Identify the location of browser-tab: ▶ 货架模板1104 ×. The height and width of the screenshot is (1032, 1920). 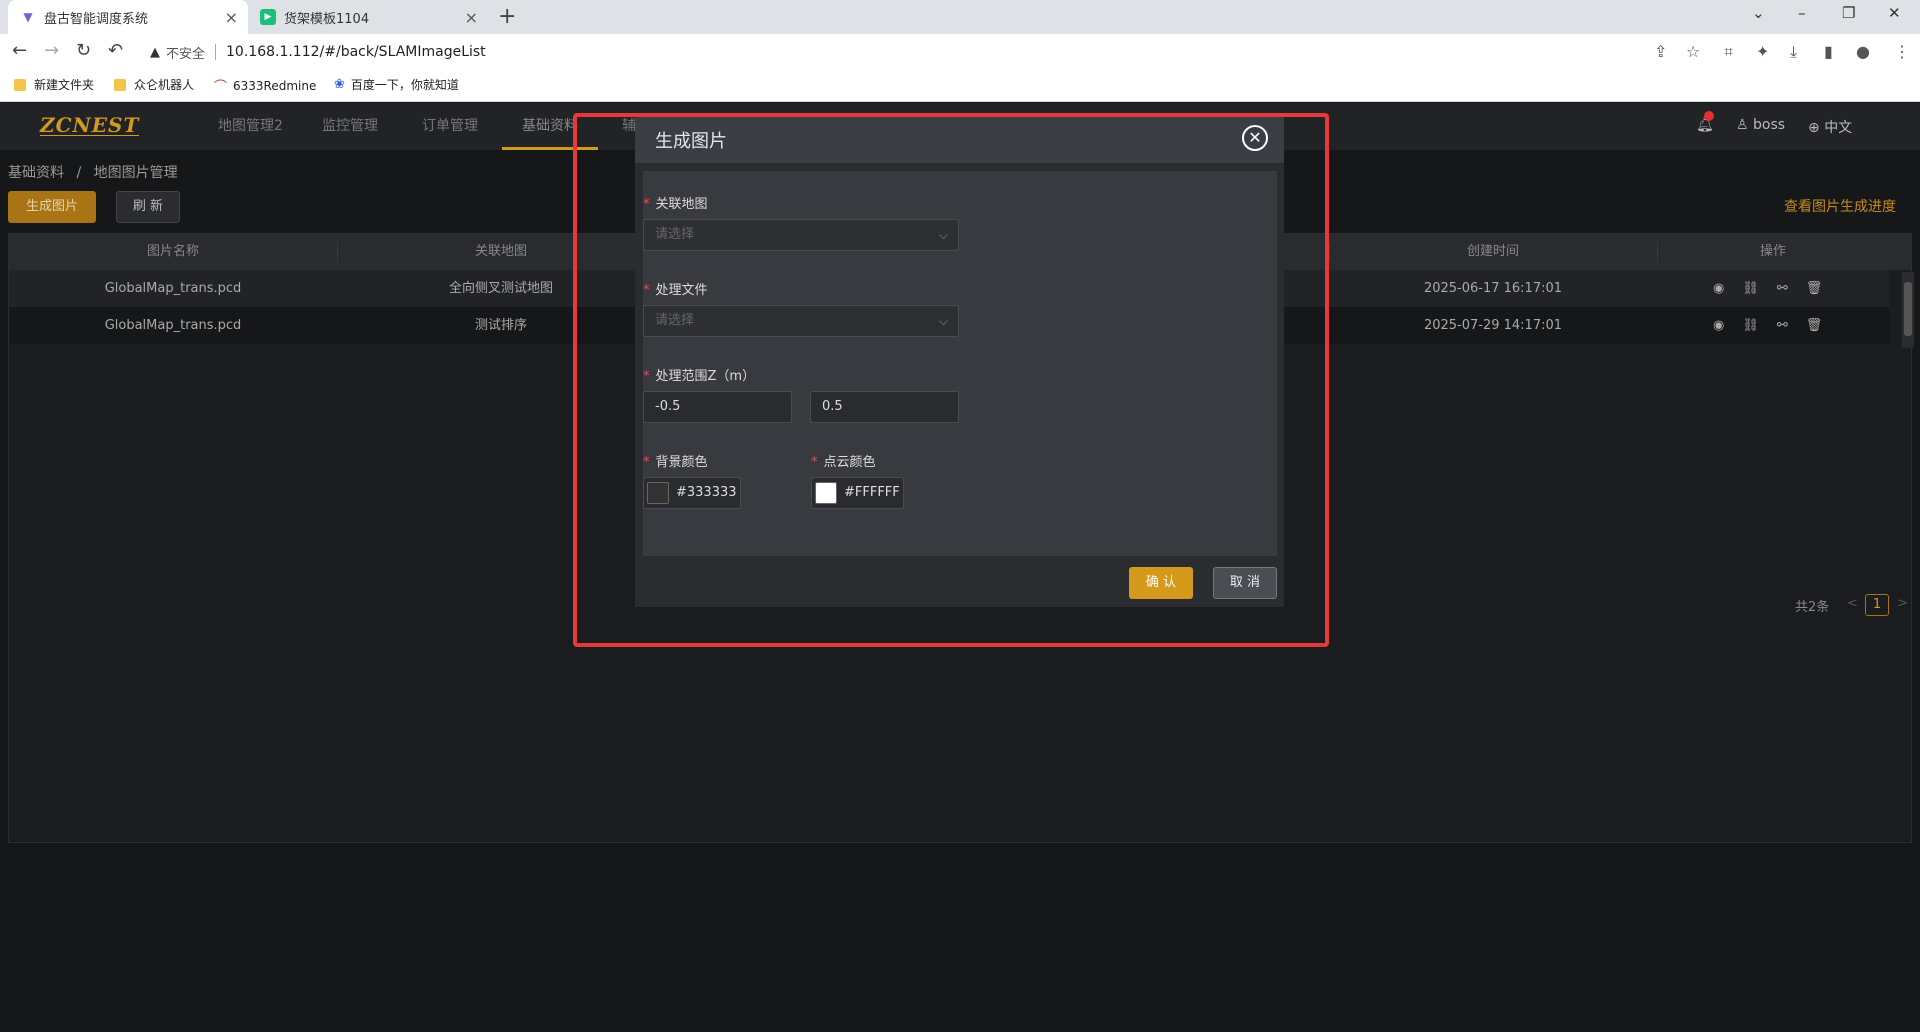
(368, 17).